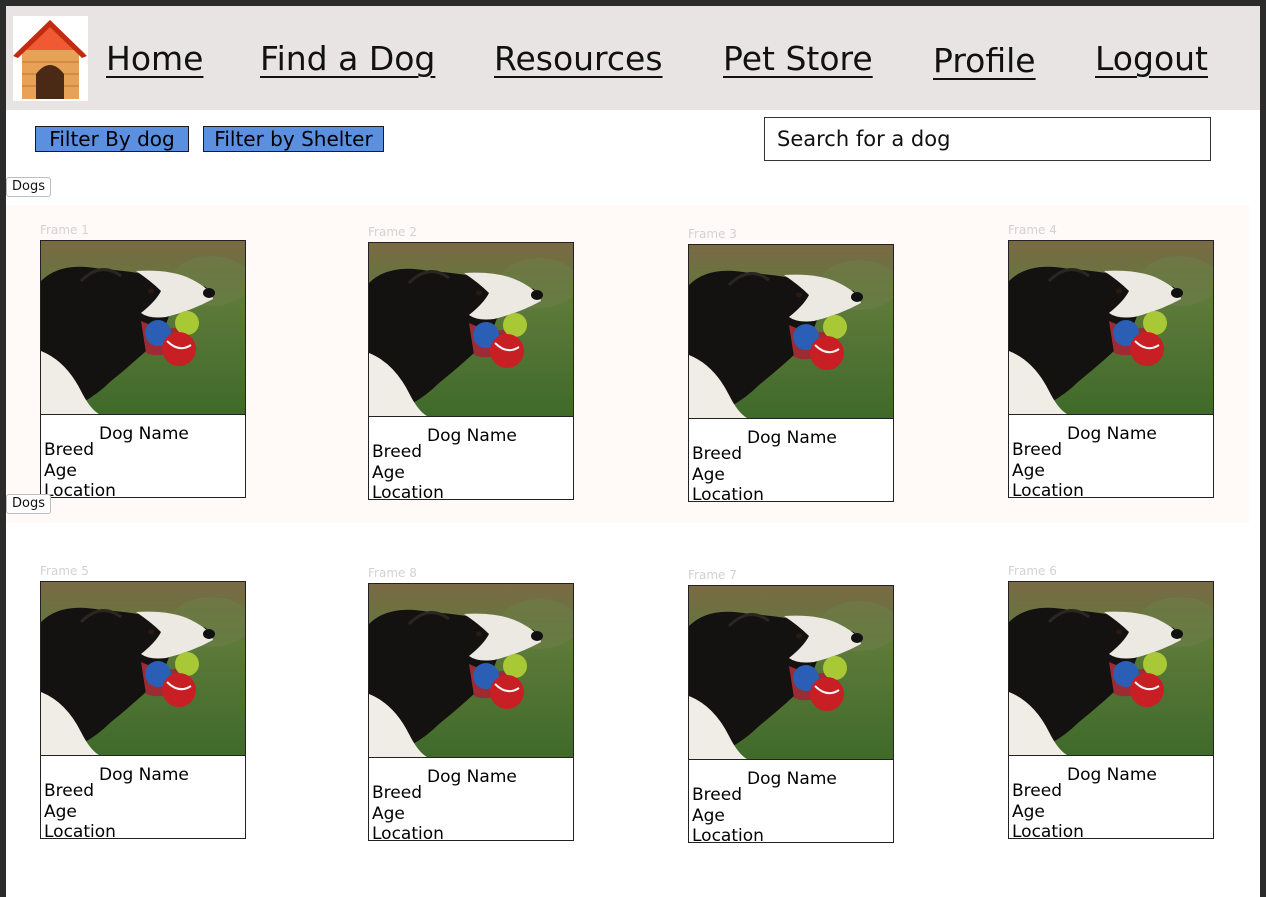 Image resolution: width=1266 pixels, height=897 pixels. I want to click on frame-label: Frame 3, so click(712, 234).